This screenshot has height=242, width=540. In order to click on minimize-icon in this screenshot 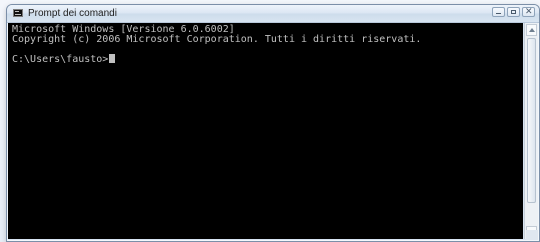, I will do `click(498, 13)`.